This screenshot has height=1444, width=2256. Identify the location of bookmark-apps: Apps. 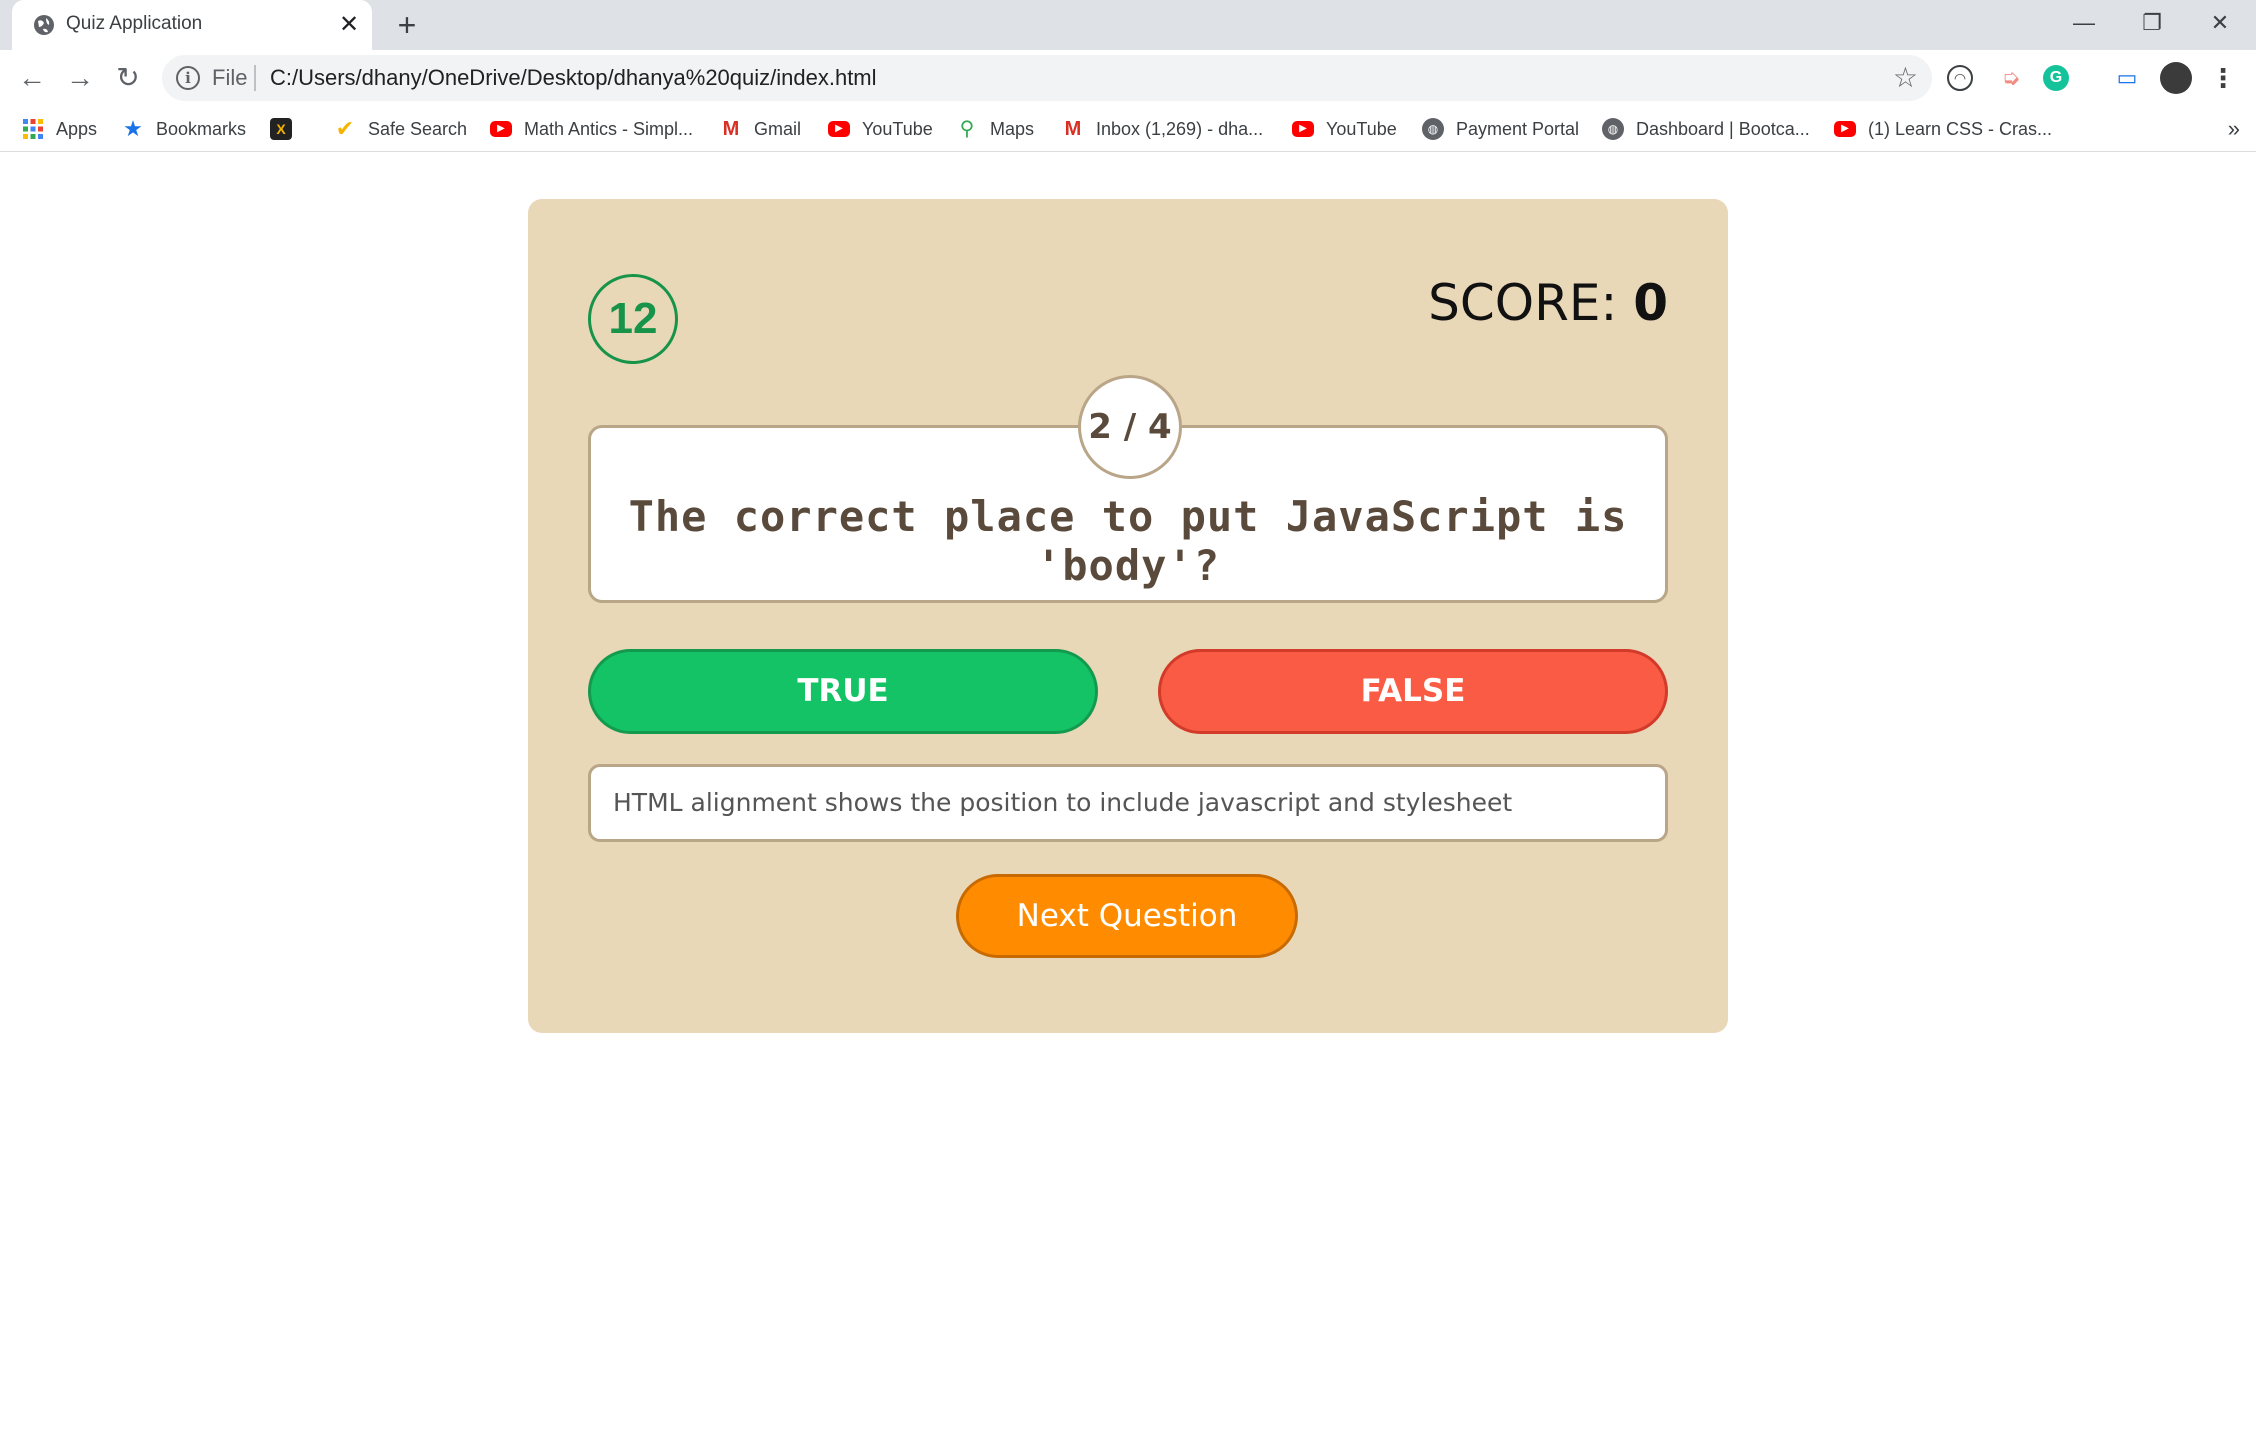
(59, 129).